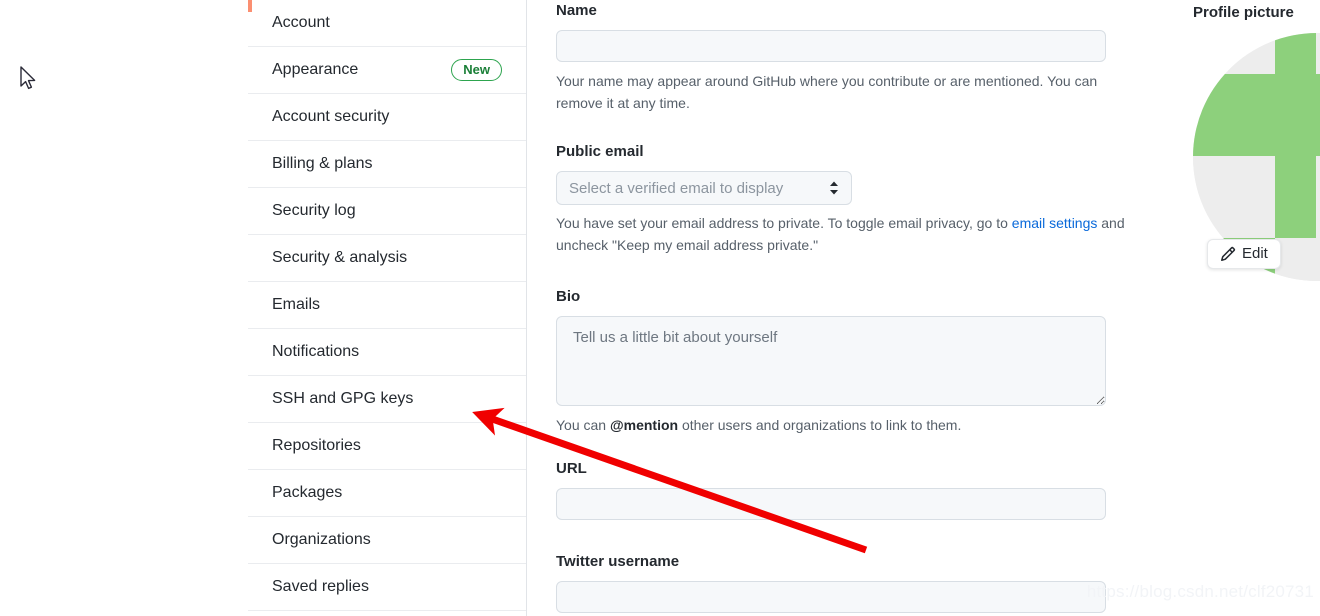 Image resolution: width=1320 pixels, height=616 pixels. Describe the element at coordinates (321, 539) in the screenshot. I see `sidebar-item-label: Organizations` at that location.